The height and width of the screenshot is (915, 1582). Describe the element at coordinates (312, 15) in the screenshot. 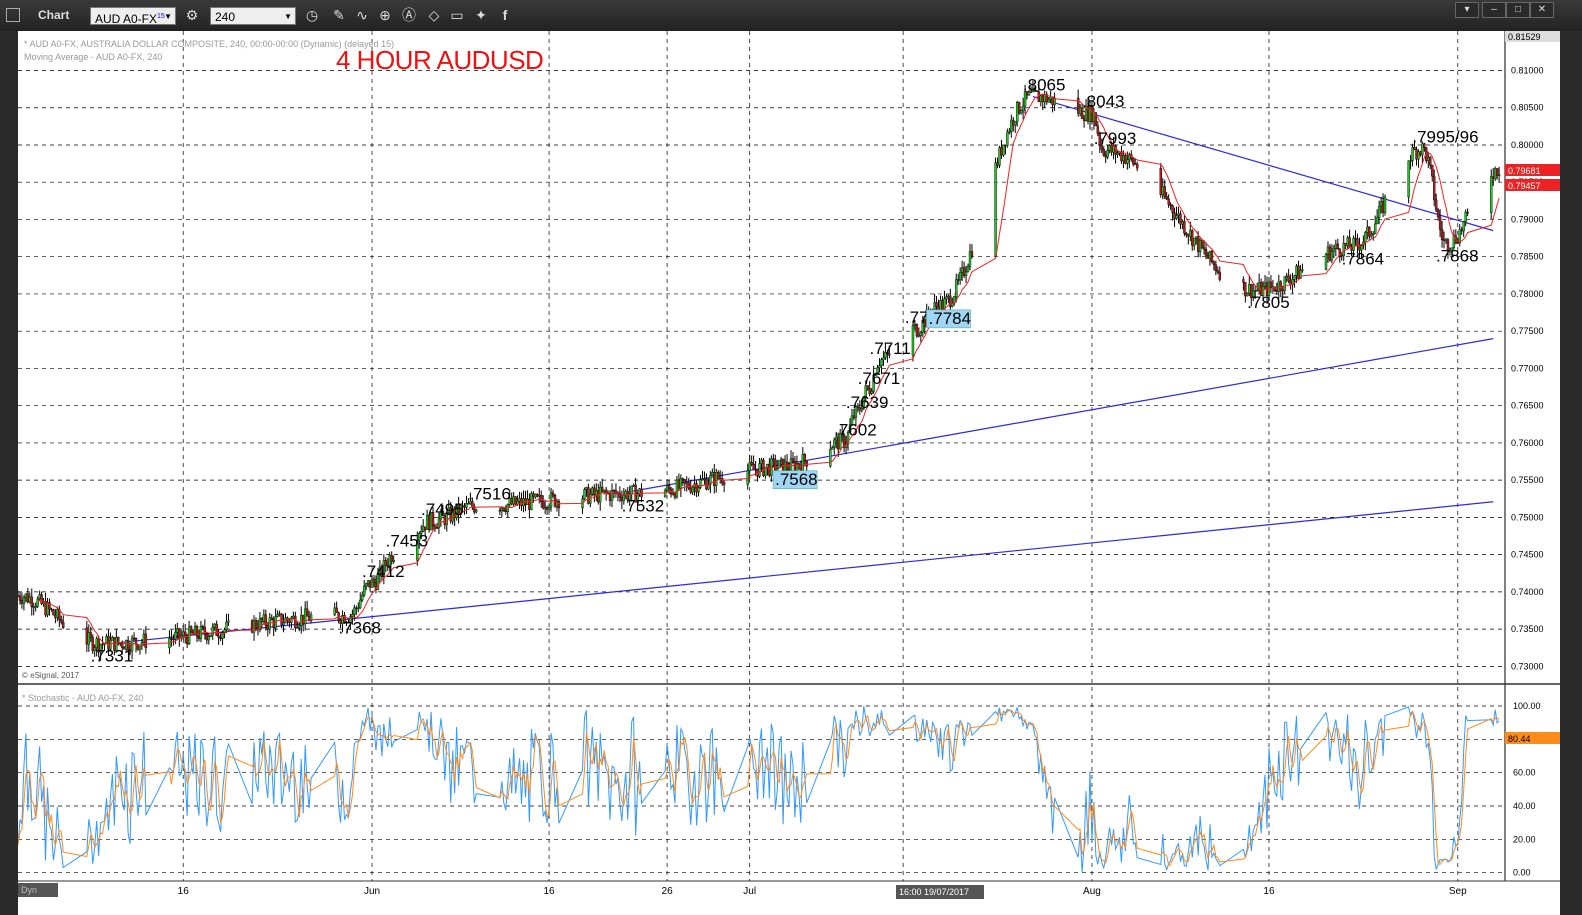

I see `clock-icon: ◷` at that location.